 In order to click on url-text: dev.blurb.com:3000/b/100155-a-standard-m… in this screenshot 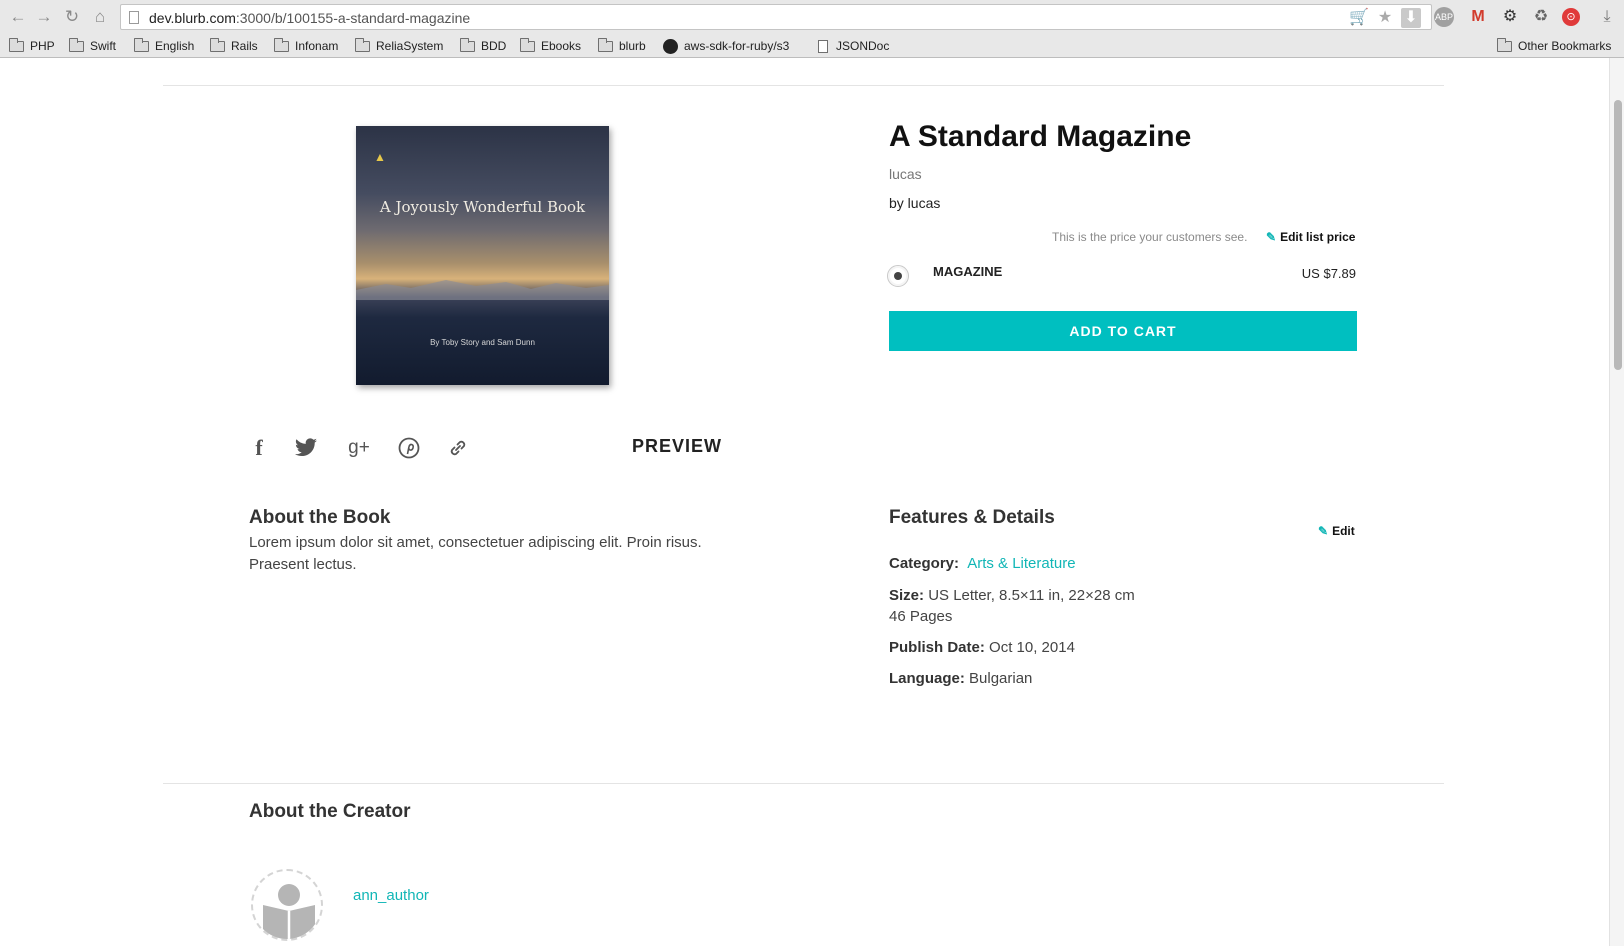, I will do `click(309, 18)`.